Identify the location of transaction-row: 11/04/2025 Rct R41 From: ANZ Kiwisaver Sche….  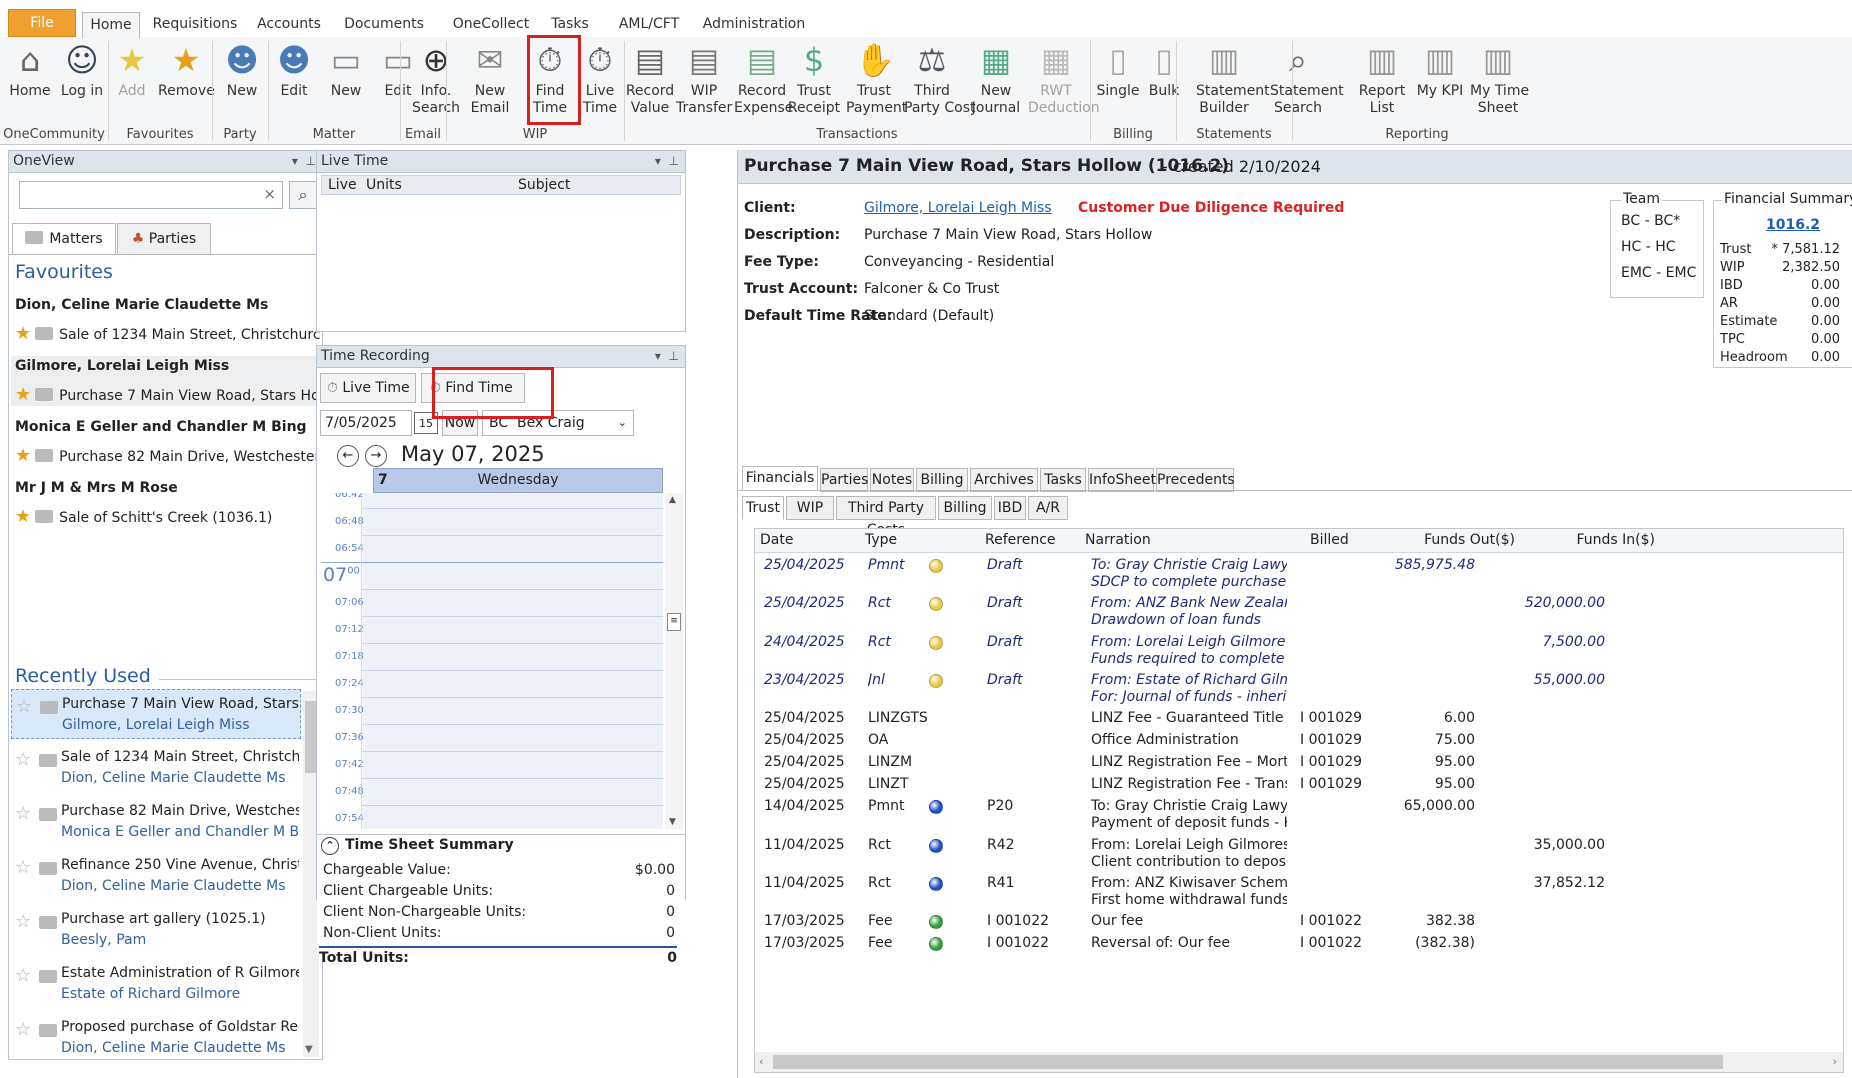
(1299, 892).